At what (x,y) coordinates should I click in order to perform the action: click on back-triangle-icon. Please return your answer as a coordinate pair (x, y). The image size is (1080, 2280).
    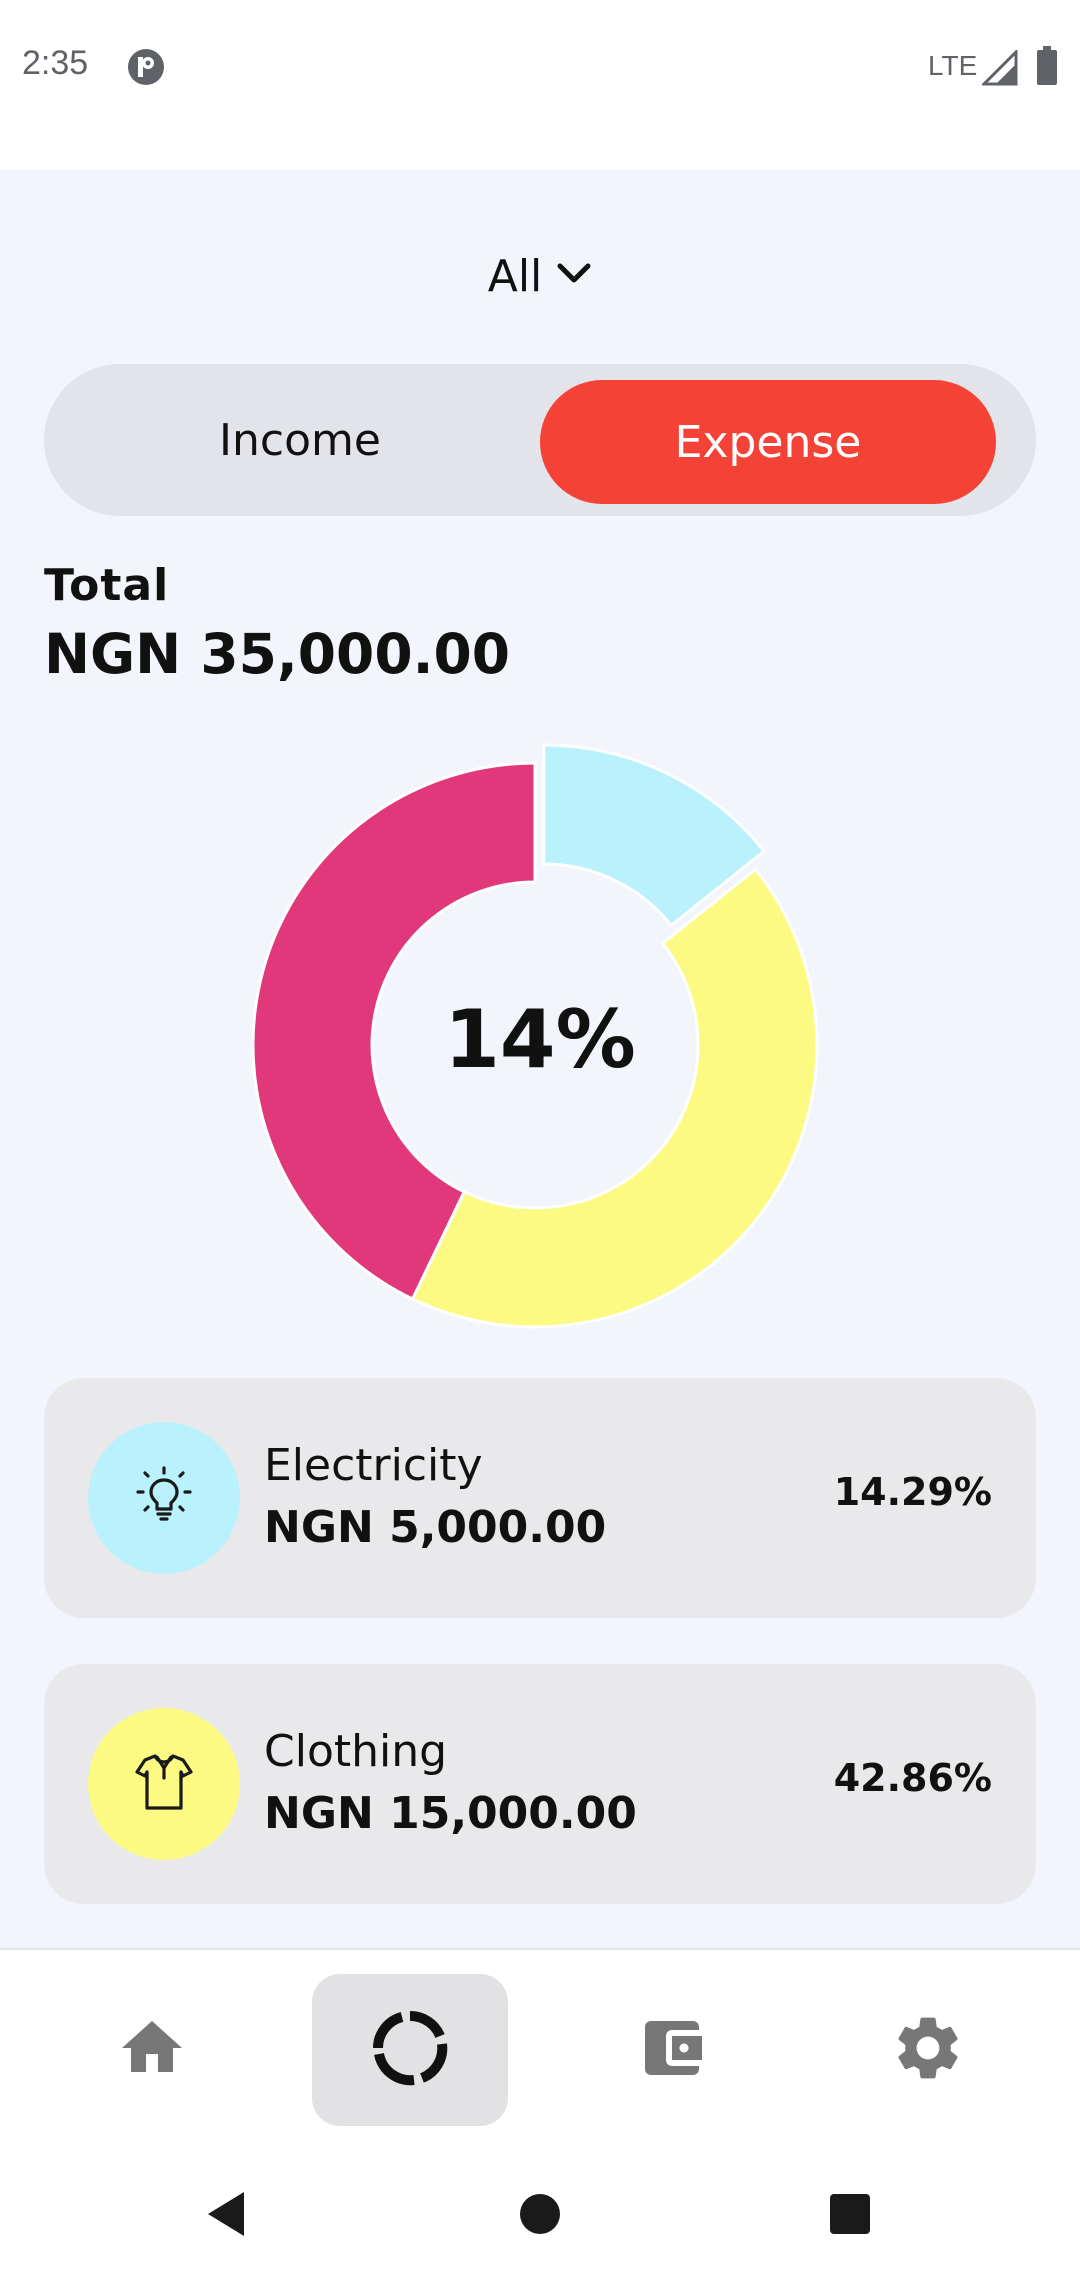
    Looking at the image, I should click on (226, 2216).